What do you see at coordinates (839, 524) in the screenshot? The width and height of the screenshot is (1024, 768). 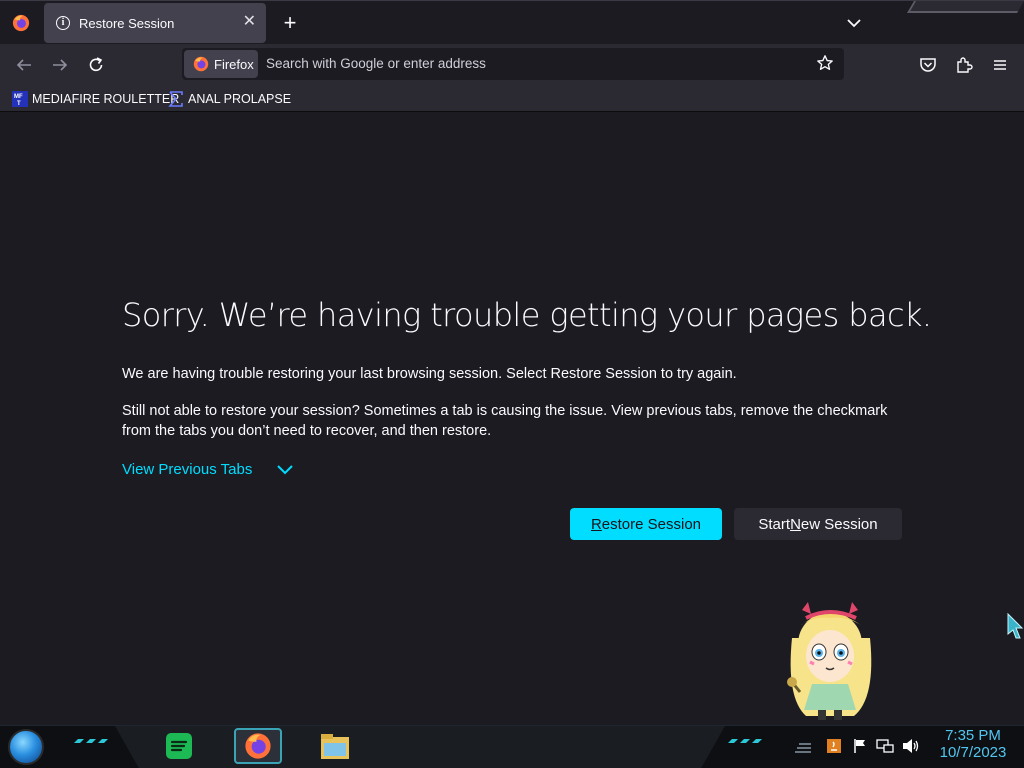 I see `start-new-label-b: ew Session` at bounding box center [839, 524].